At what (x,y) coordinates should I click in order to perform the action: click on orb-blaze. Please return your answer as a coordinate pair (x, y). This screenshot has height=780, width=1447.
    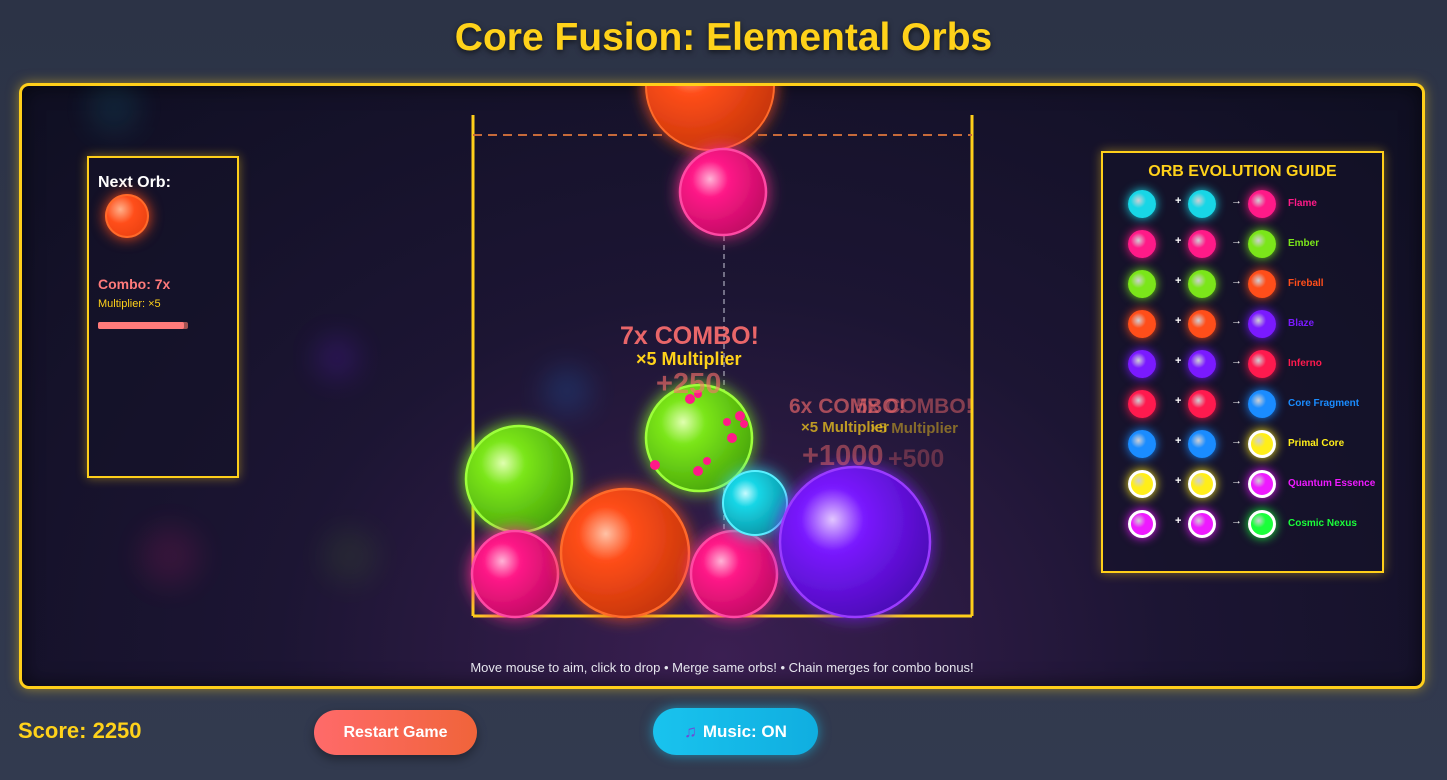
    Looking at the image, I should click on (855, 542).